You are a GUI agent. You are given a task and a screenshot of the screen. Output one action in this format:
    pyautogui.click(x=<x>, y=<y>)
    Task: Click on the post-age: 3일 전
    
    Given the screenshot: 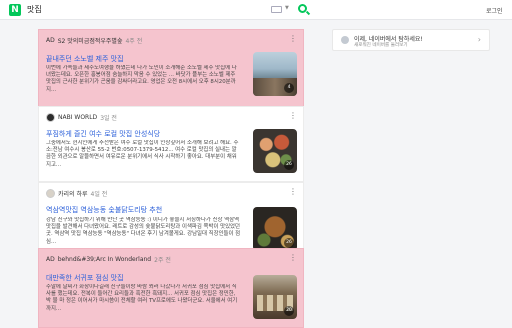 What is the action you would take?
    pyautogui.click(x=108, y=118)
    